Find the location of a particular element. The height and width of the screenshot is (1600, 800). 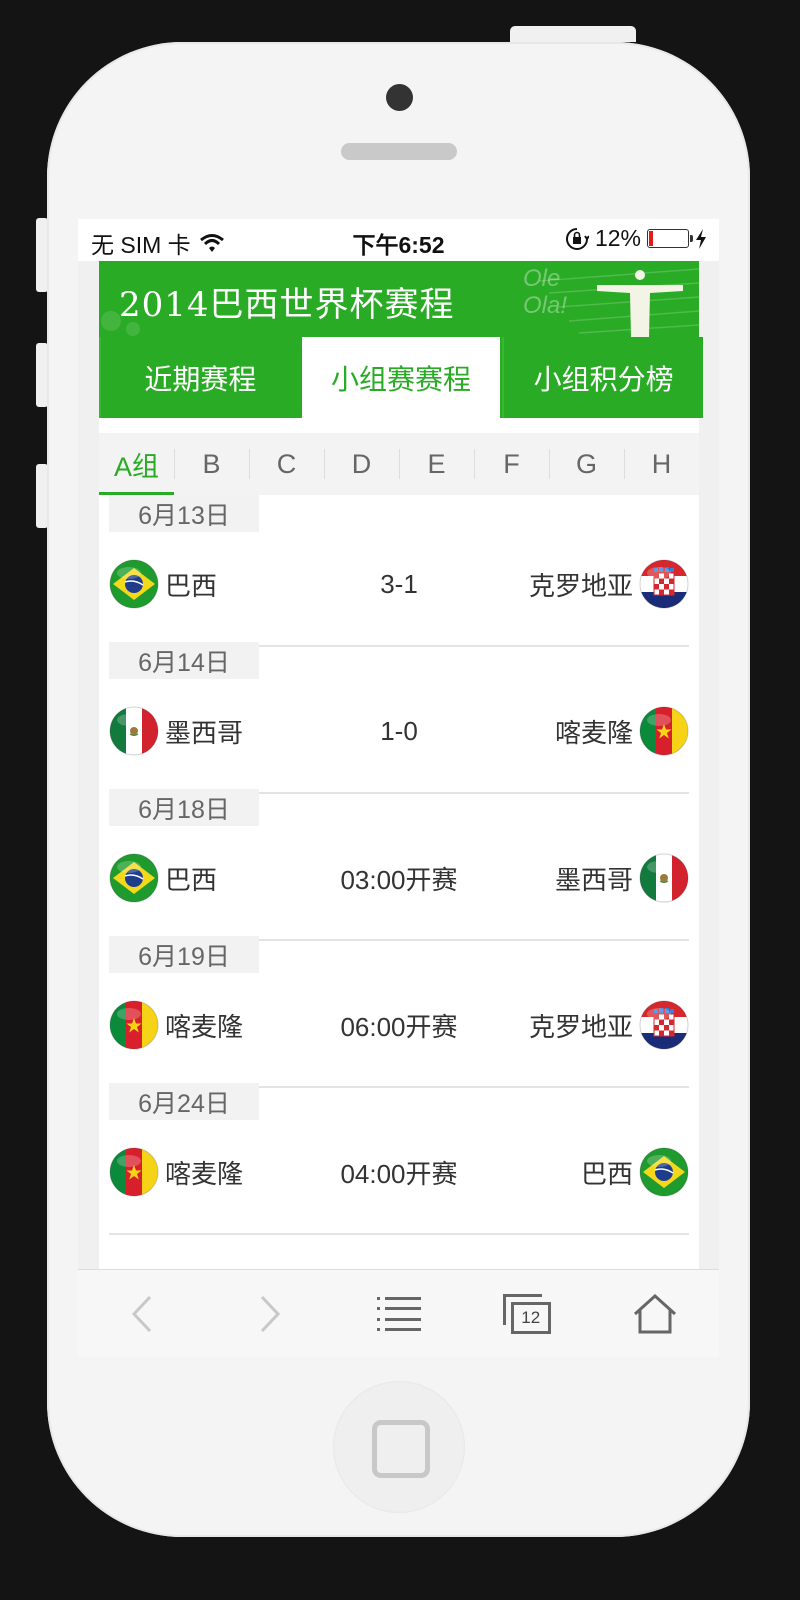

tabs-icon: 12 is located at coordinates (526, 1314).